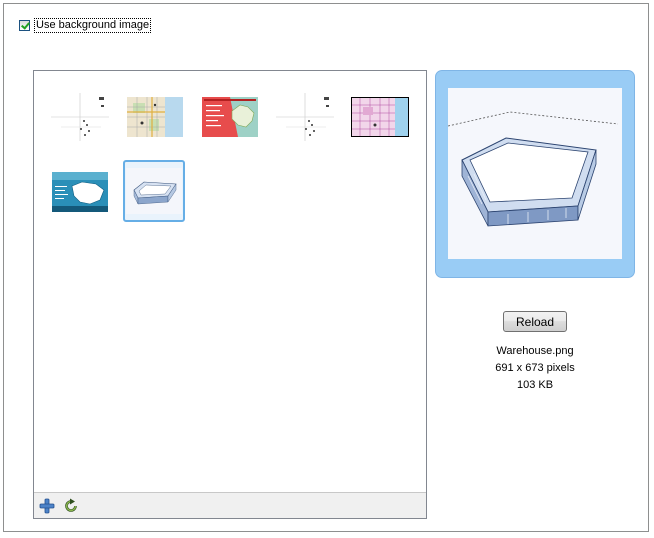 Image resolution: width=654 pixels, height=538 pixels. Describe the element at coordinates (380, 117) in the screenshot. I see `pink-city-map-thumbnail` at that location.